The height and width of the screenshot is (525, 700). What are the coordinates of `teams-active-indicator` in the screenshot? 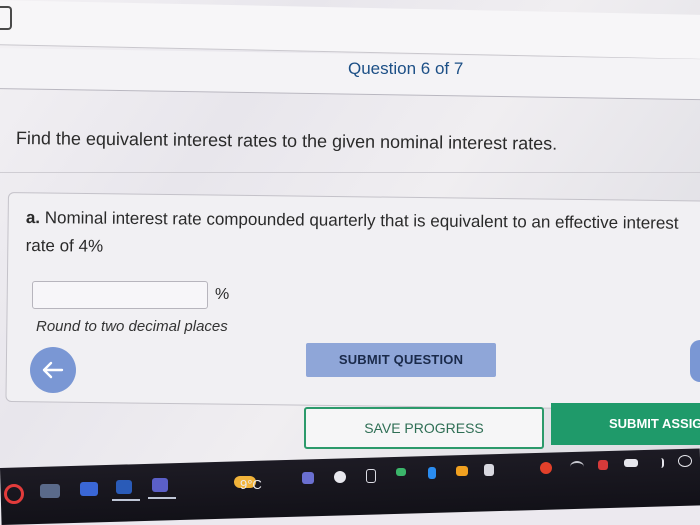 It's located at (162, 498).